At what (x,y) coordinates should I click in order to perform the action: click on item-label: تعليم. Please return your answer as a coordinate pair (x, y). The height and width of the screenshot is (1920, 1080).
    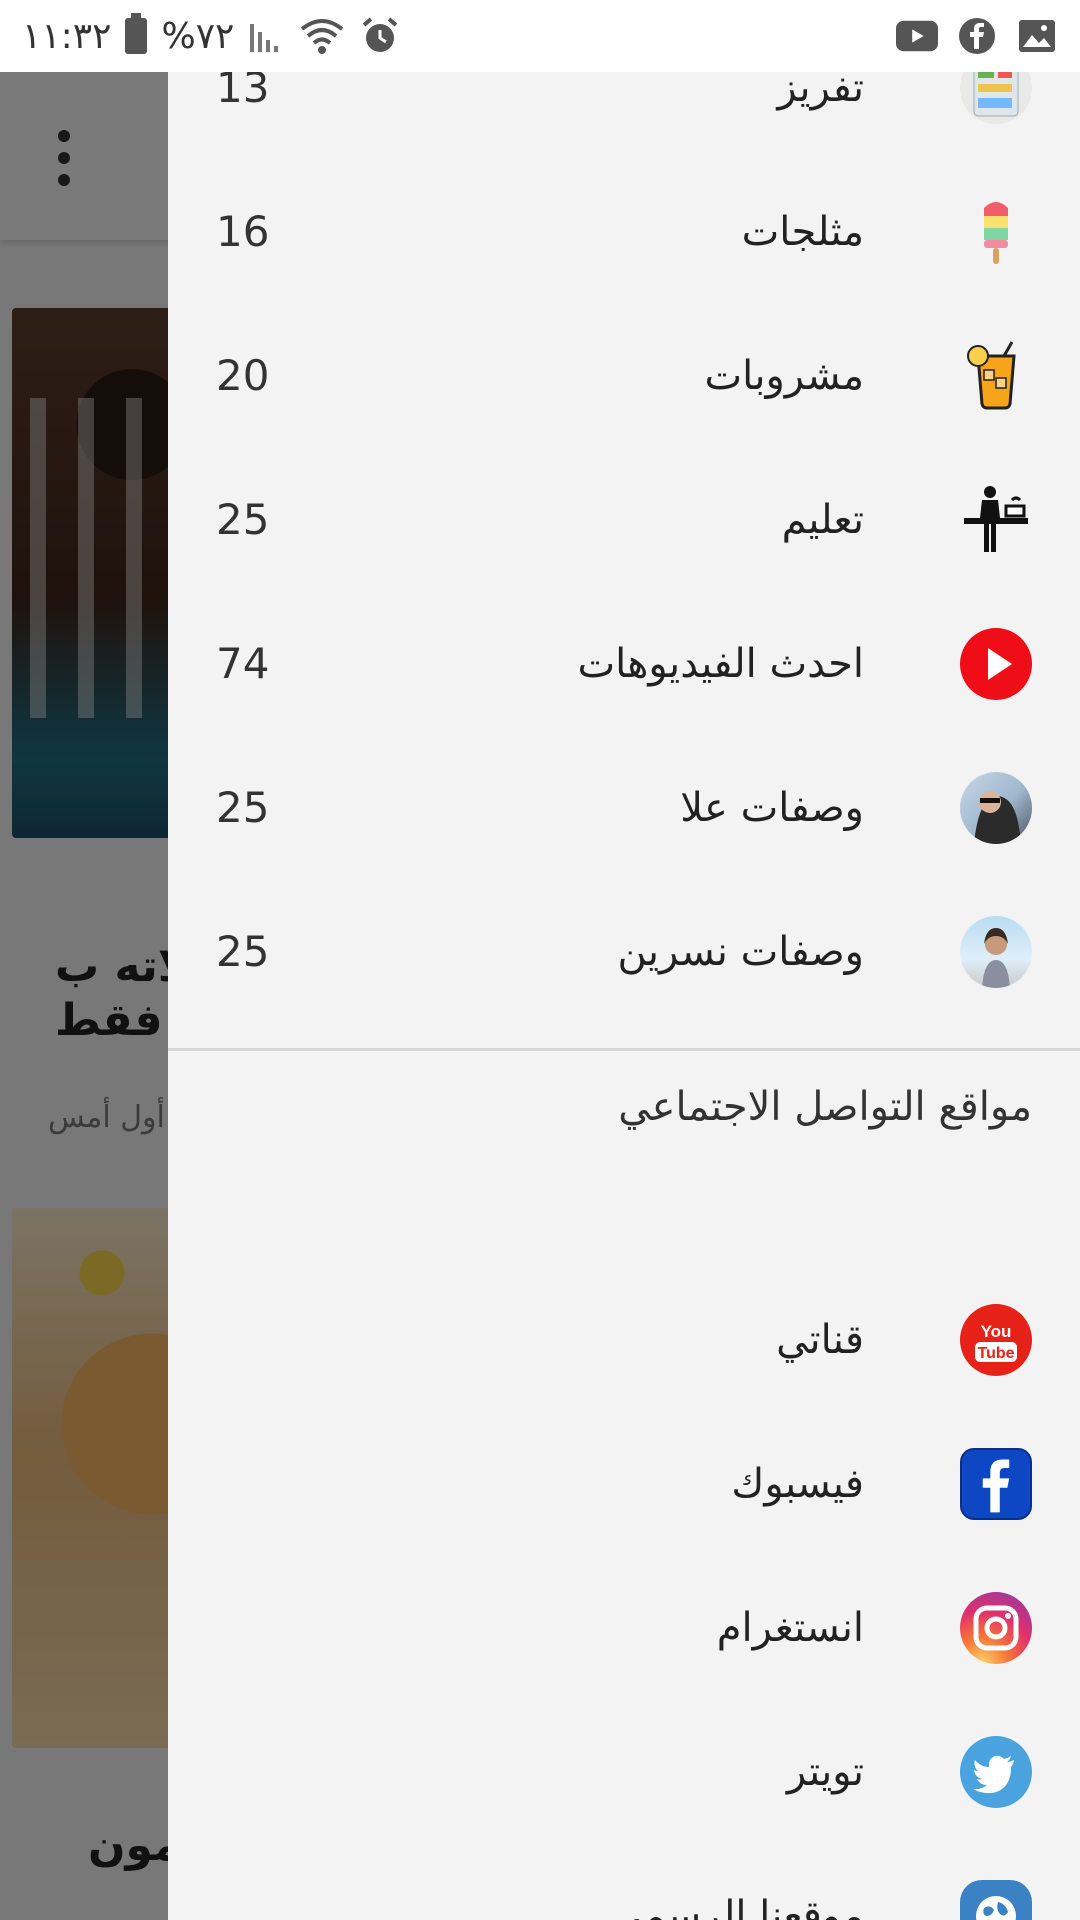
    Looking at the image, I should click on (822, 520).